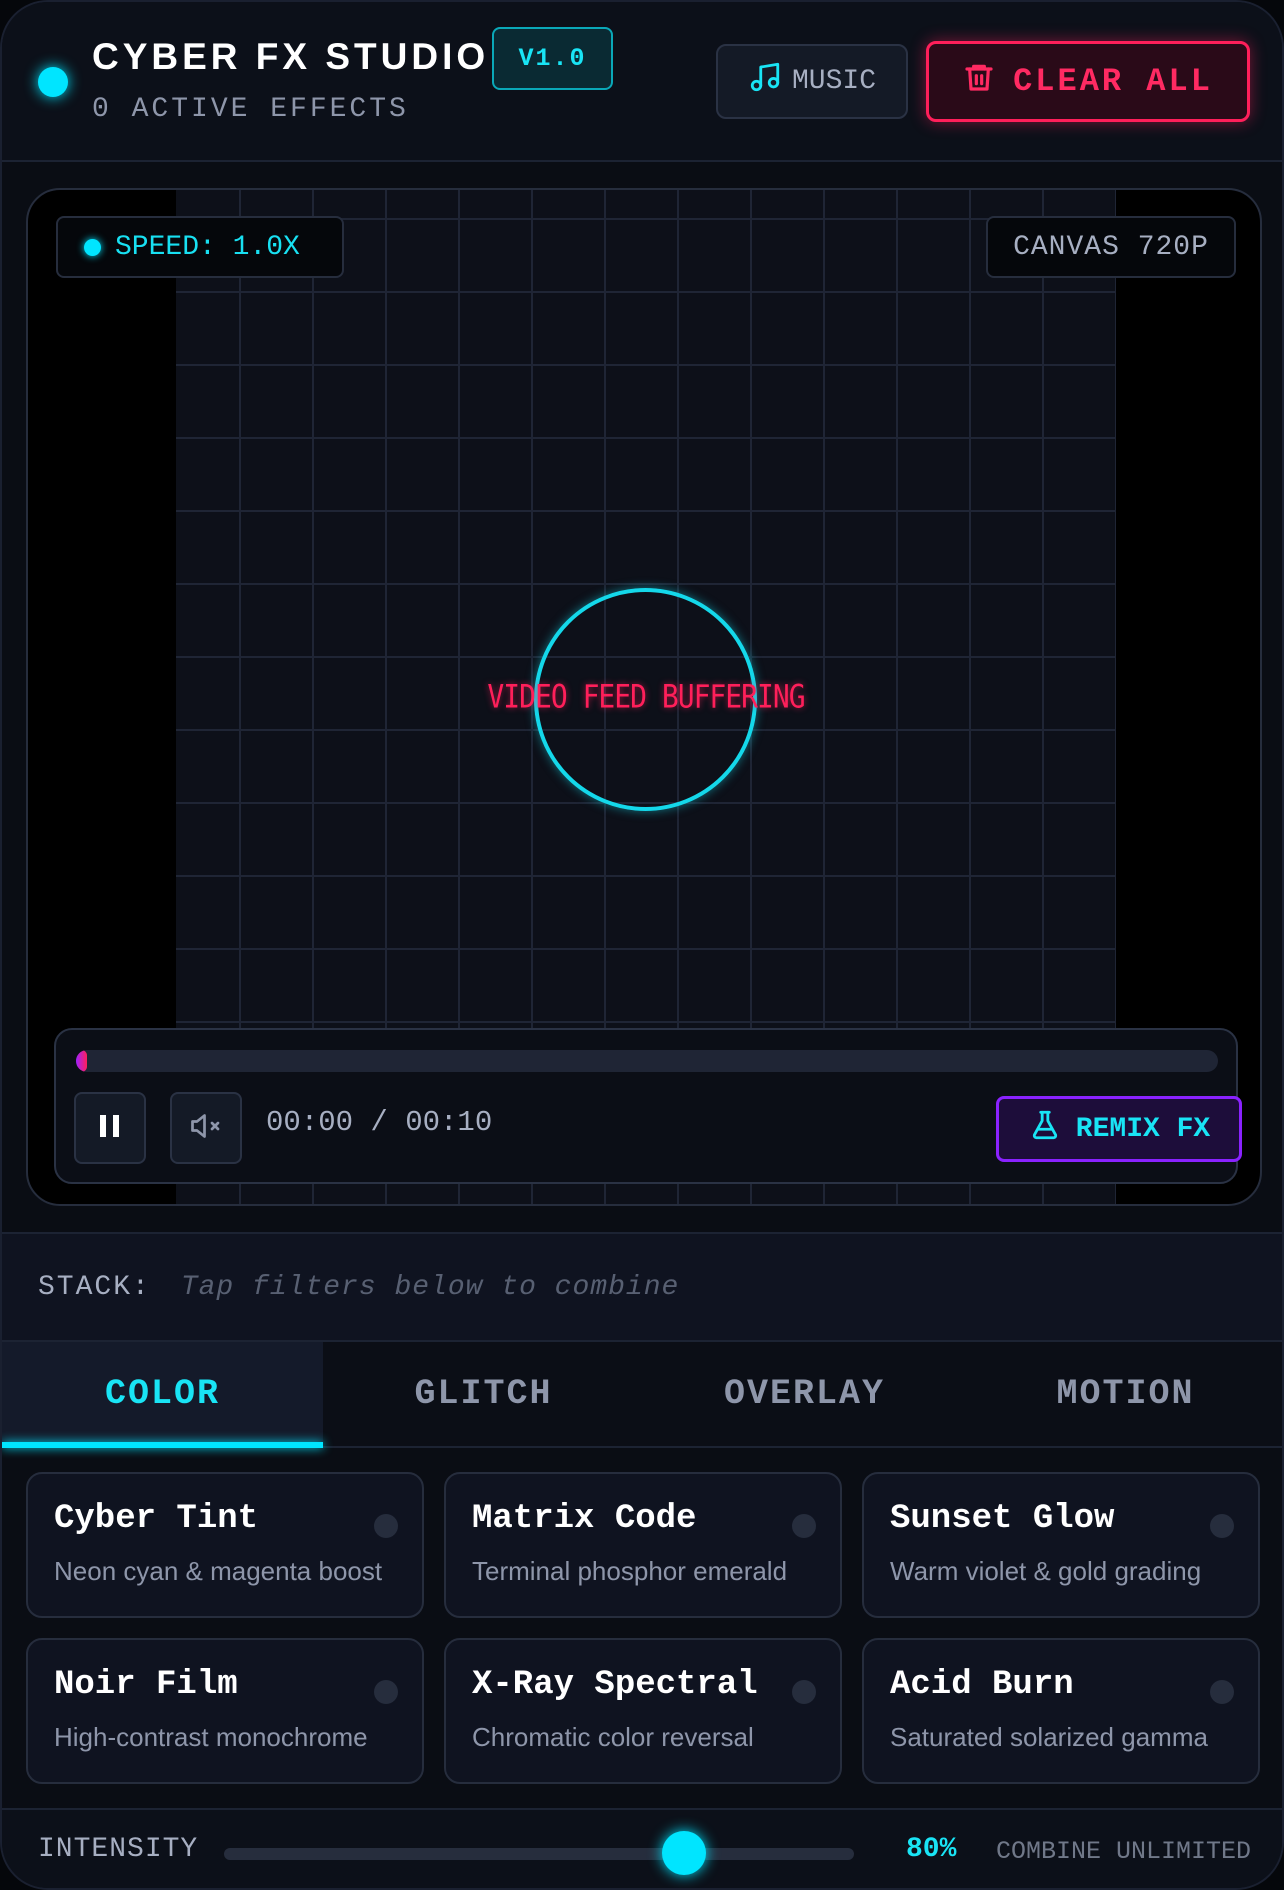 Image resolution: width=1284 pixels, height=1890 pixels. I want to click on effect-title: Acid Burn, so click(982, 1685).